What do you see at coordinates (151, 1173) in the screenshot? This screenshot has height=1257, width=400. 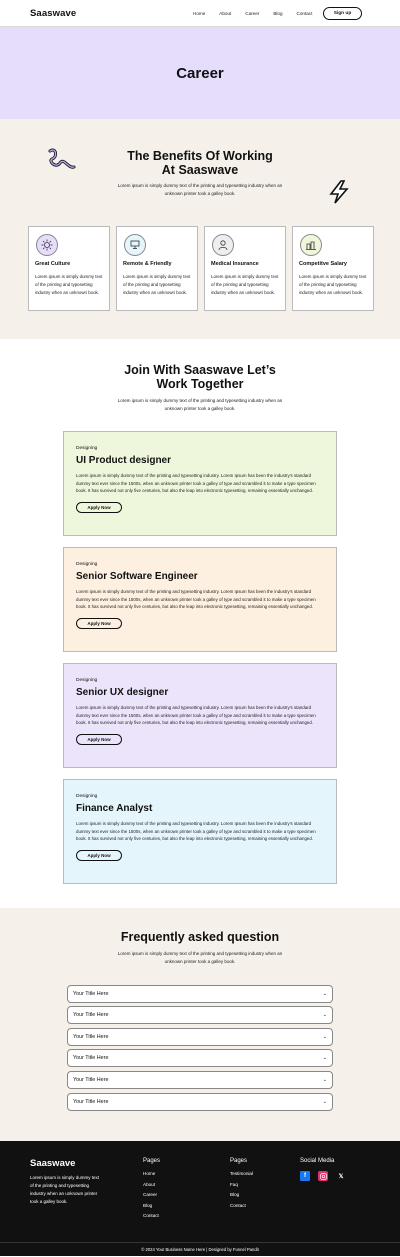 I see `footer-link-home: Home` at bounding box center [151, 1173].